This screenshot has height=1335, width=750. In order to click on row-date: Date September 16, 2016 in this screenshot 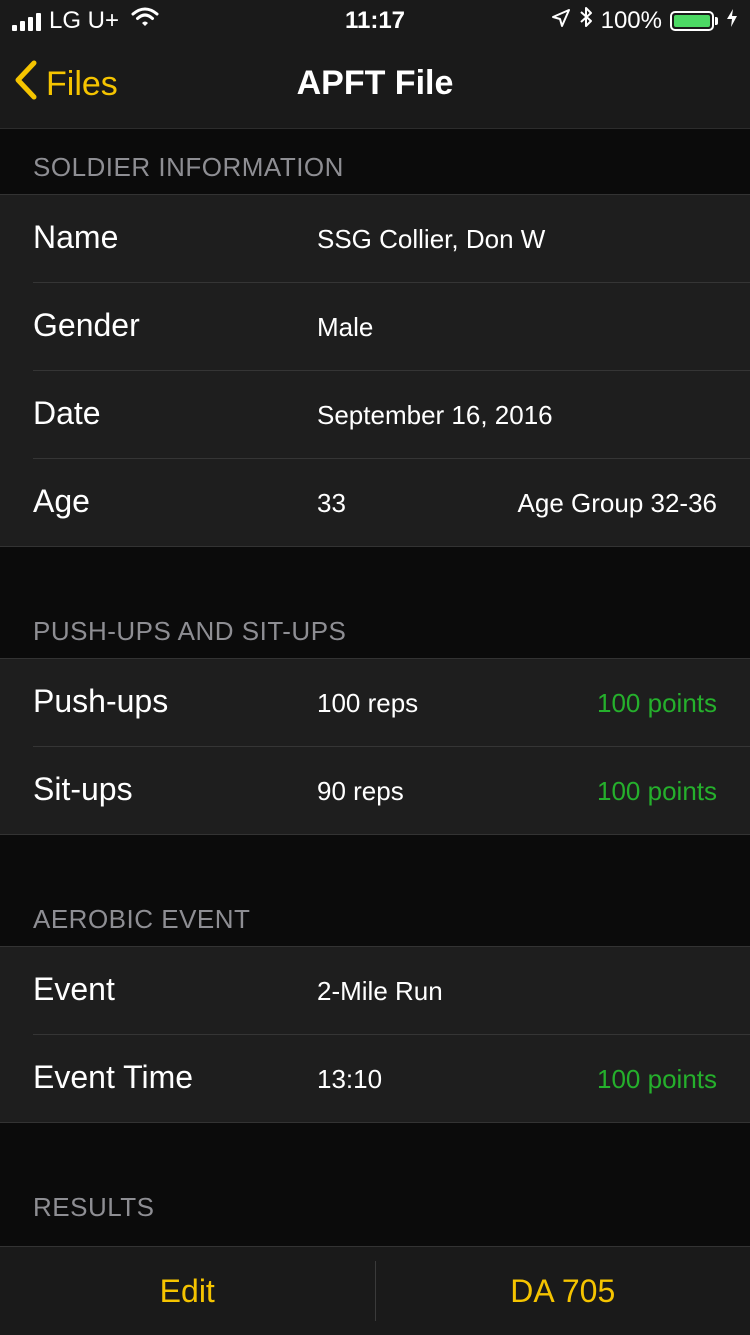, I will do `click(375, 414)`.